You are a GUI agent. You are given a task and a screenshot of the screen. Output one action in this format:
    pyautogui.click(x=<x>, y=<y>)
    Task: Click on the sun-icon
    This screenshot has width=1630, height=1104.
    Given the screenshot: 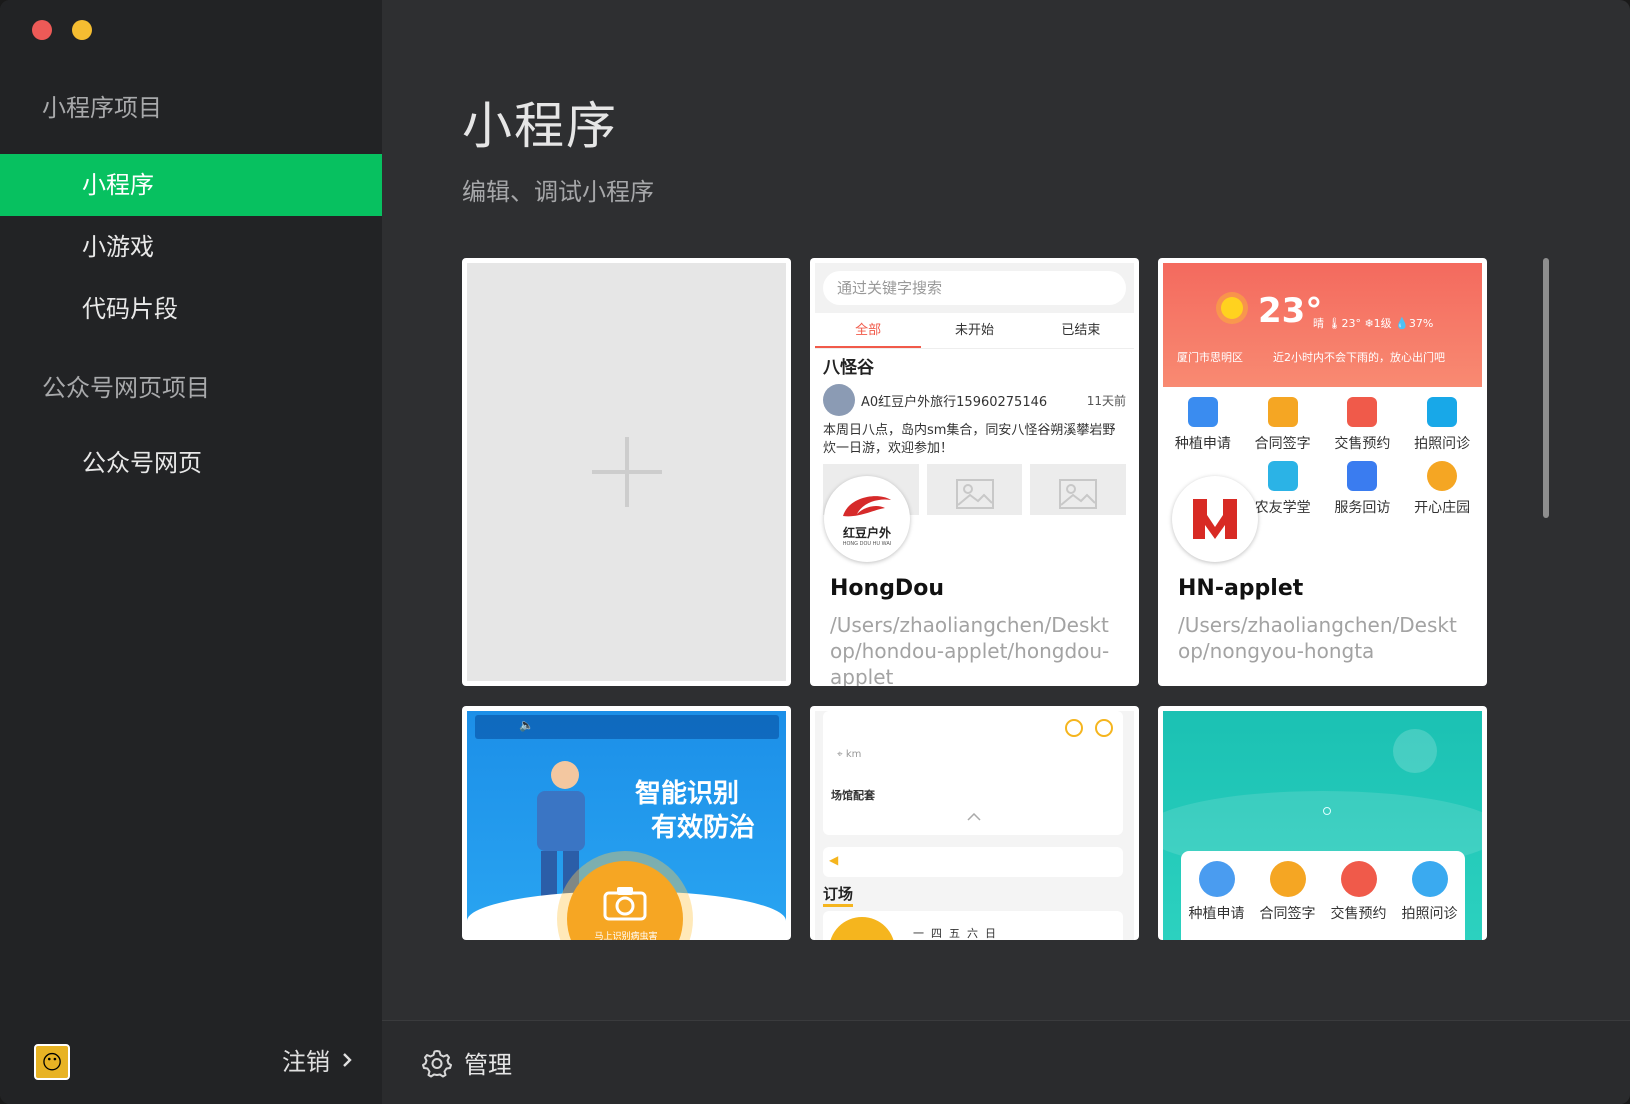 What is the action you would take?
    pyautogui.click(x=1232, y=308)
    